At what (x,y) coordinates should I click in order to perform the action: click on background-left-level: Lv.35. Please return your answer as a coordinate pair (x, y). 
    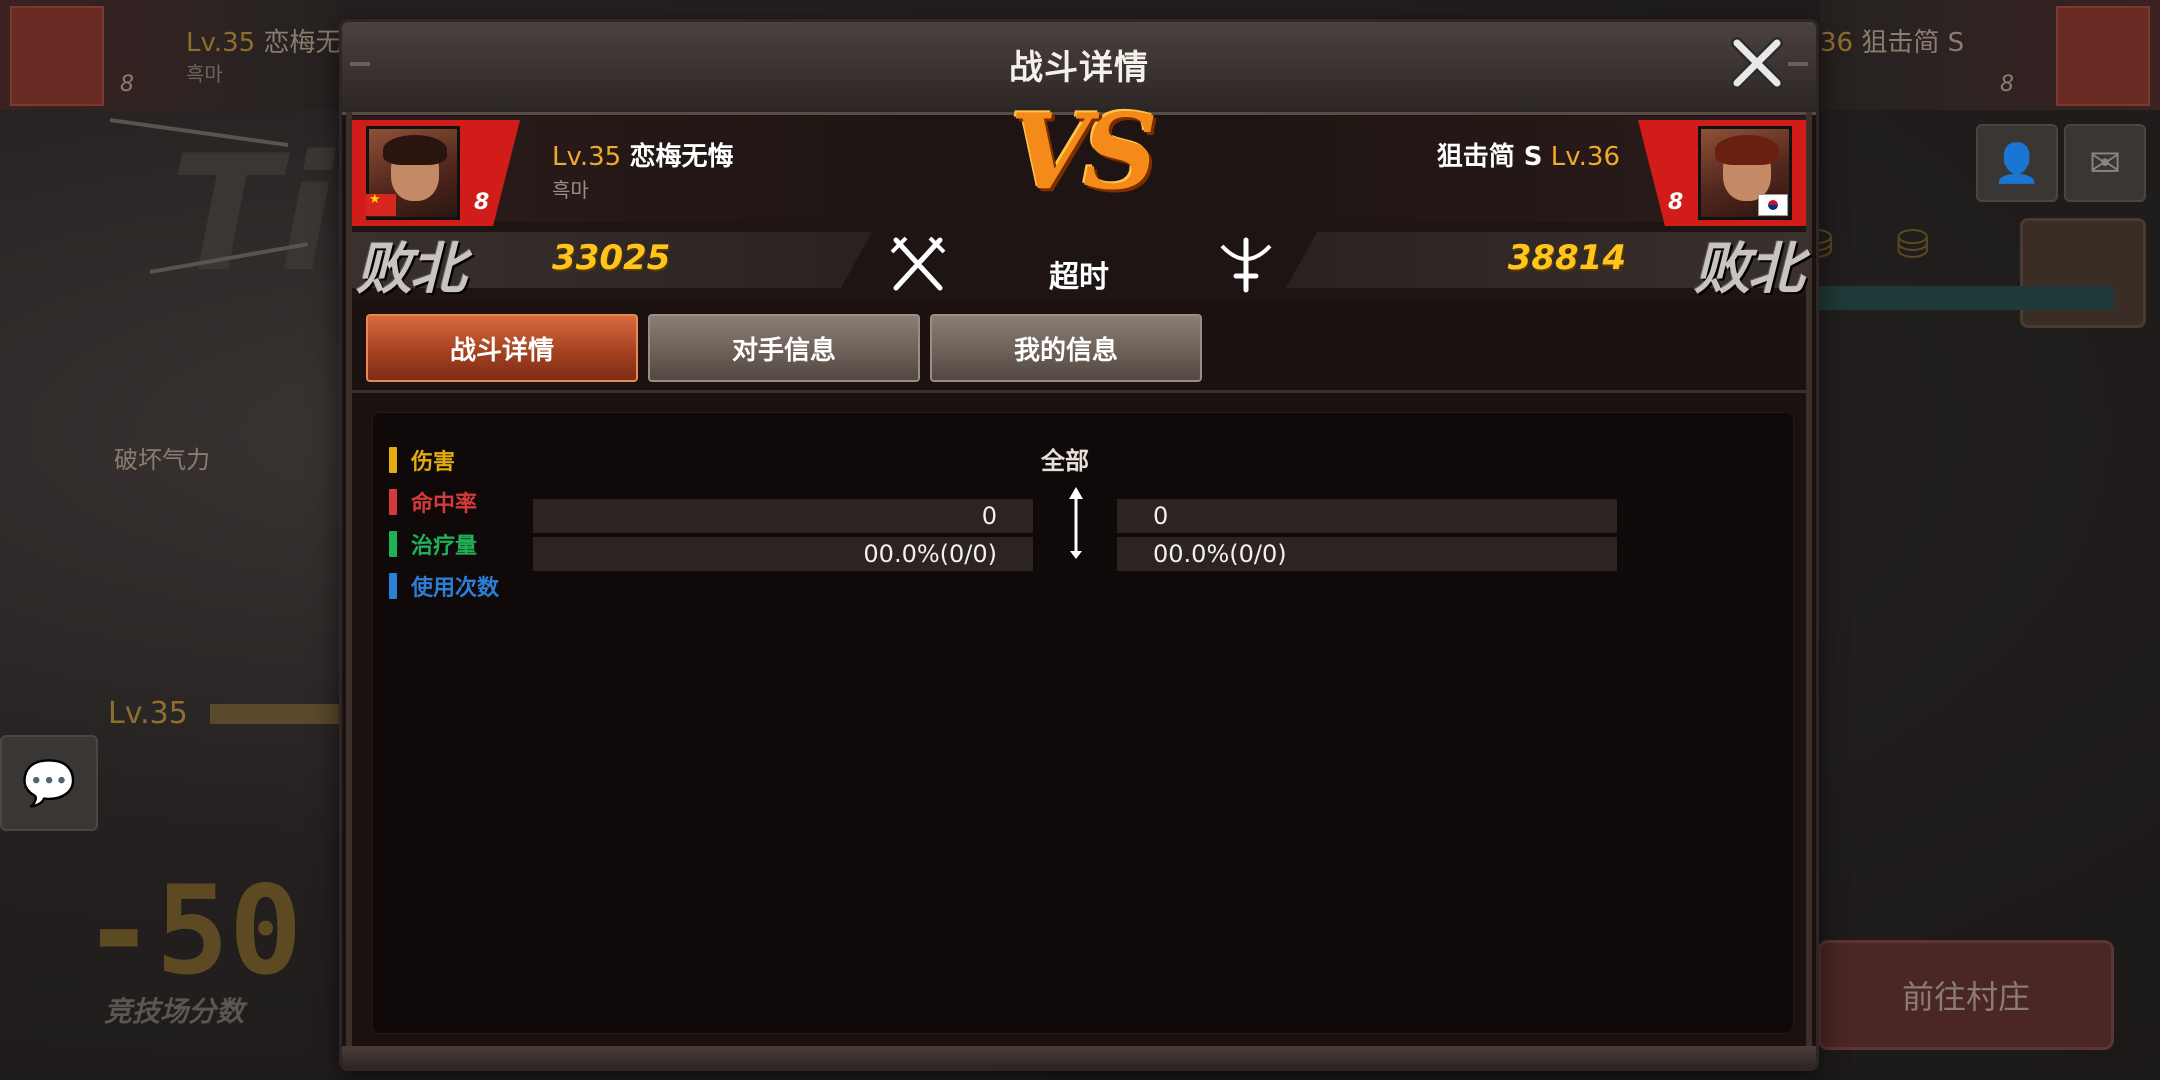
    Looking at the image, I should click on (221, 43).